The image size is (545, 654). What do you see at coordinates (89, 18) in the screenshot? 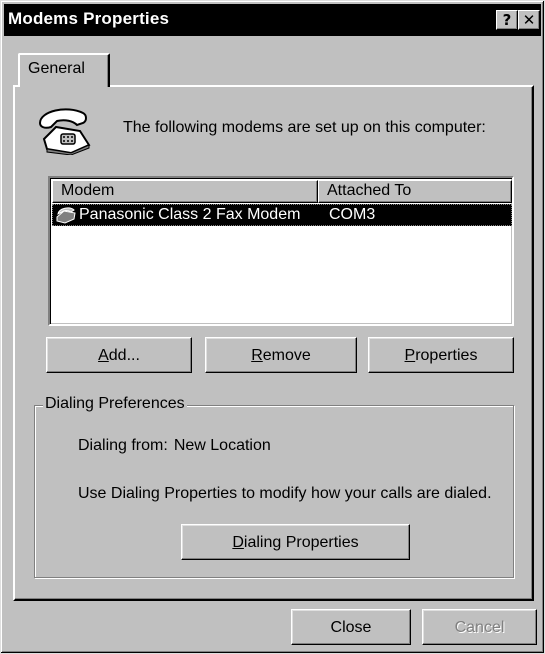
I see `window-title: Modems Properties` at bounding box center [89, 18].